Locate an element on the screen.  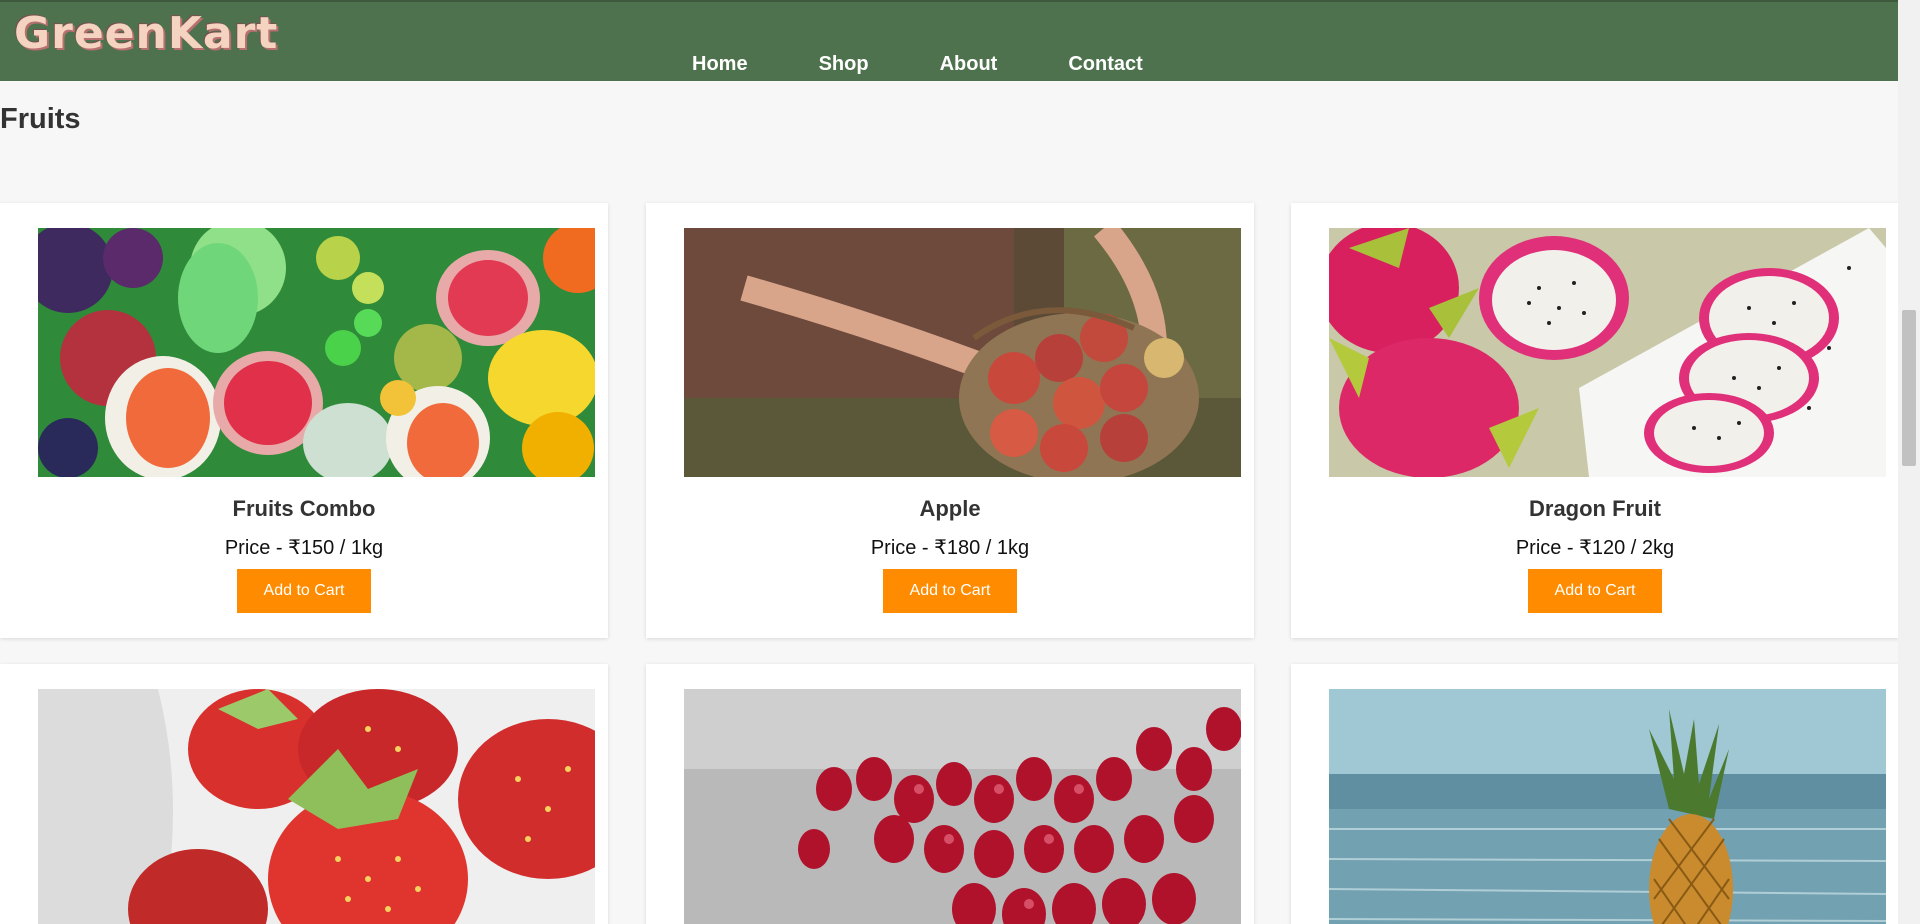
product-name: Fruits Combo is located at coordinates (304, 508).